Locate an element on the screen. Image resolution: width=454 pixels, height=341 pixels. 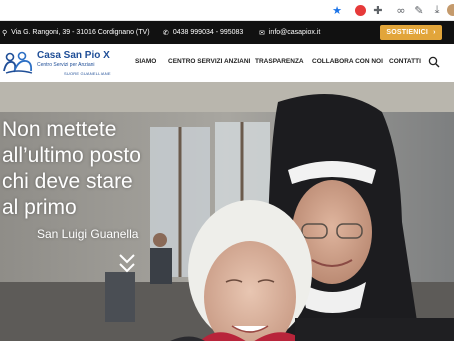
logo-tagline: SUORE GUANELLIANE is located at coordinates (87, 73).